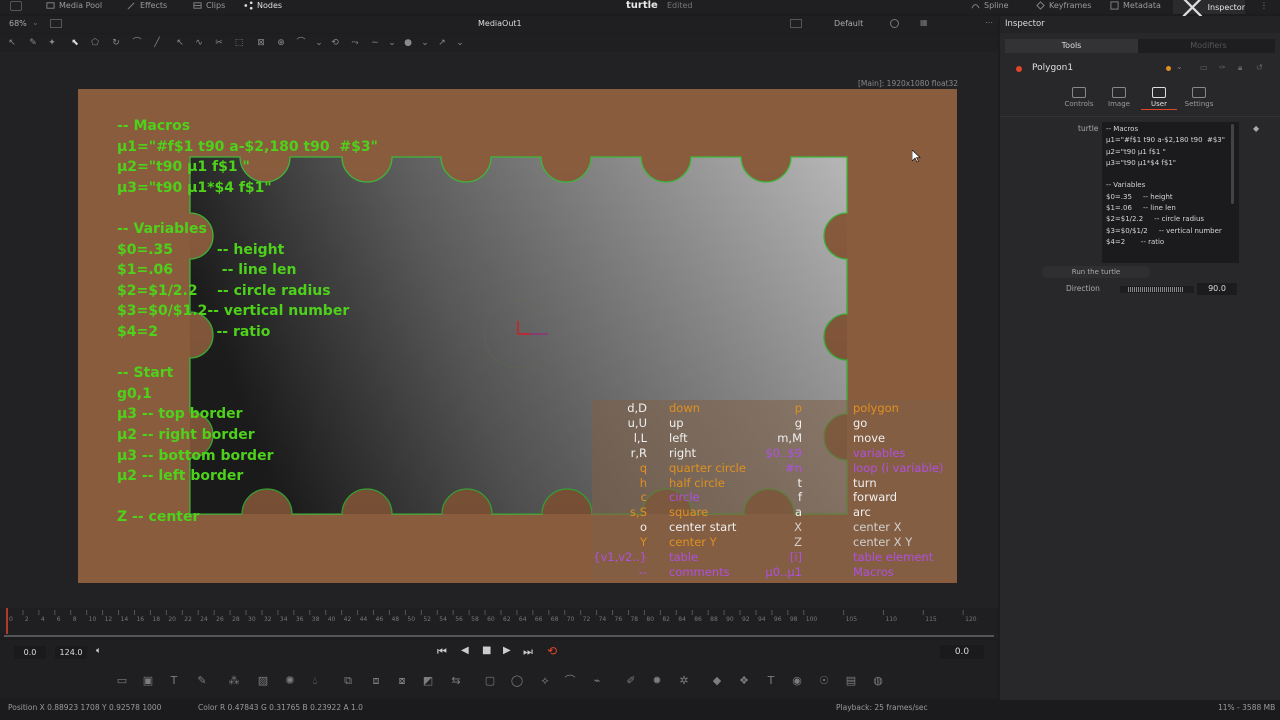  Describe the element at coordinates (684, 681) in the screenshot. I see `particle-render-icon: ✲` at that location.